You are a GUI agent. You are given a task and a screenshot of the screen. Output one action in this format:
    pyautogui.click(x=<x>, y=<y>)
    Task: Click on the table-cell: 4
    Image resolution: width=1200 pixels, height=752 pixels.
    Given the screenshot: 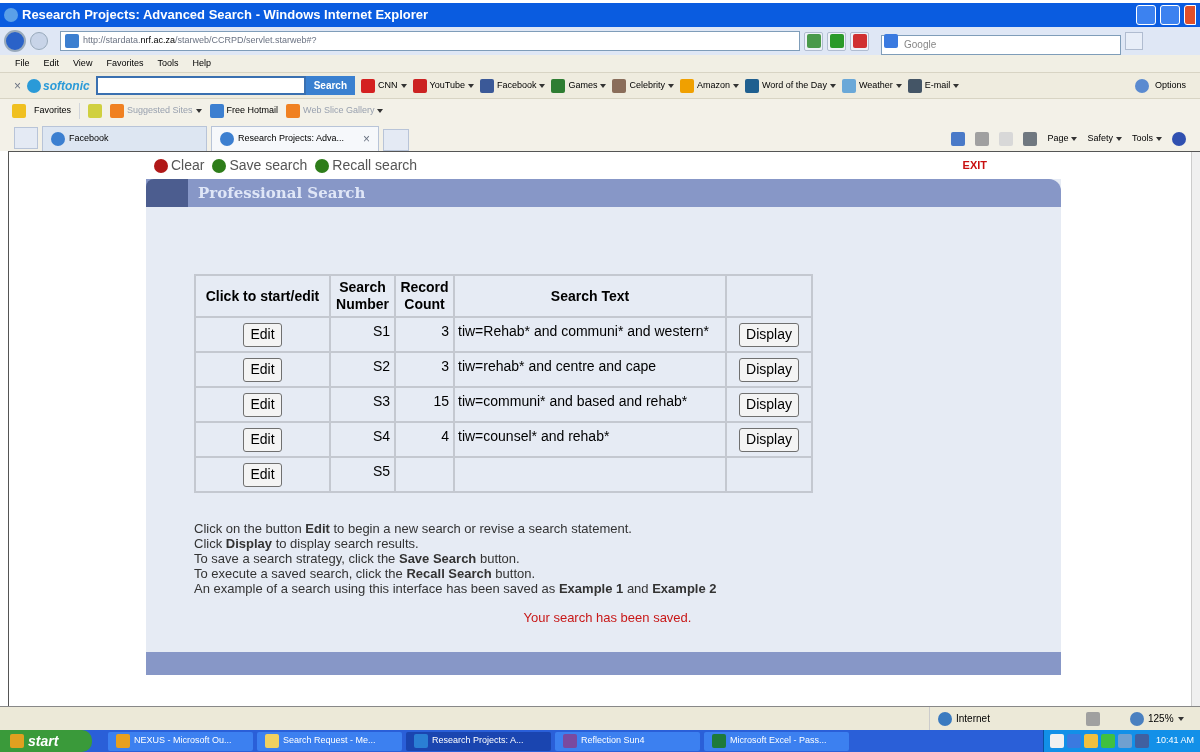 What is the action you would take?
    pyautogui.click(x=445, y=436)
    